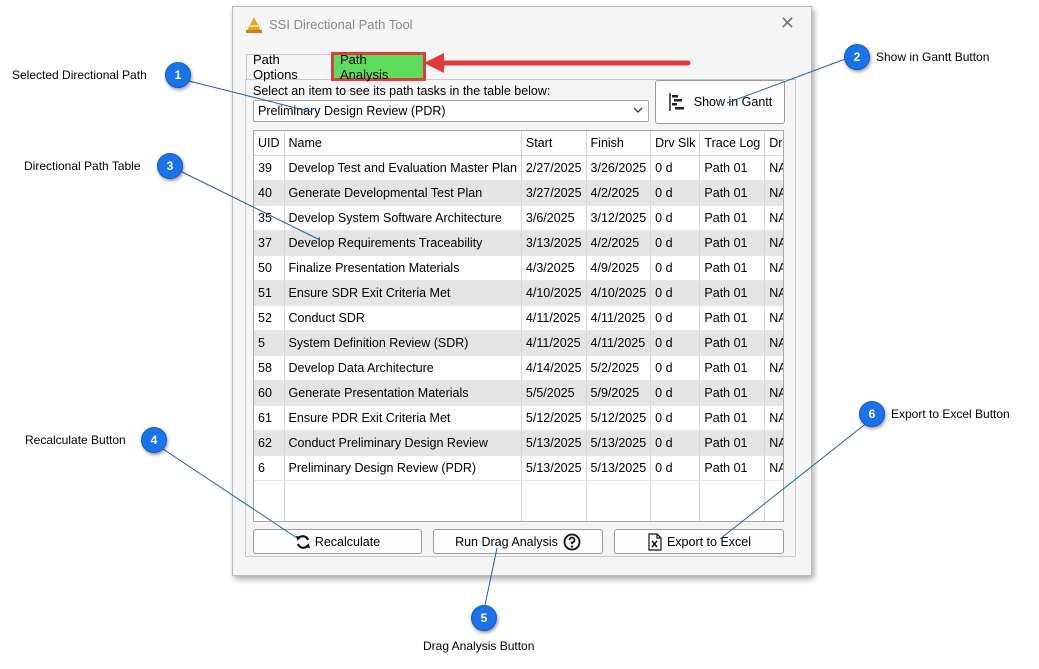  I want to click on run-drag-analysis-label: Run Drag Analysis, so click(506, 541).